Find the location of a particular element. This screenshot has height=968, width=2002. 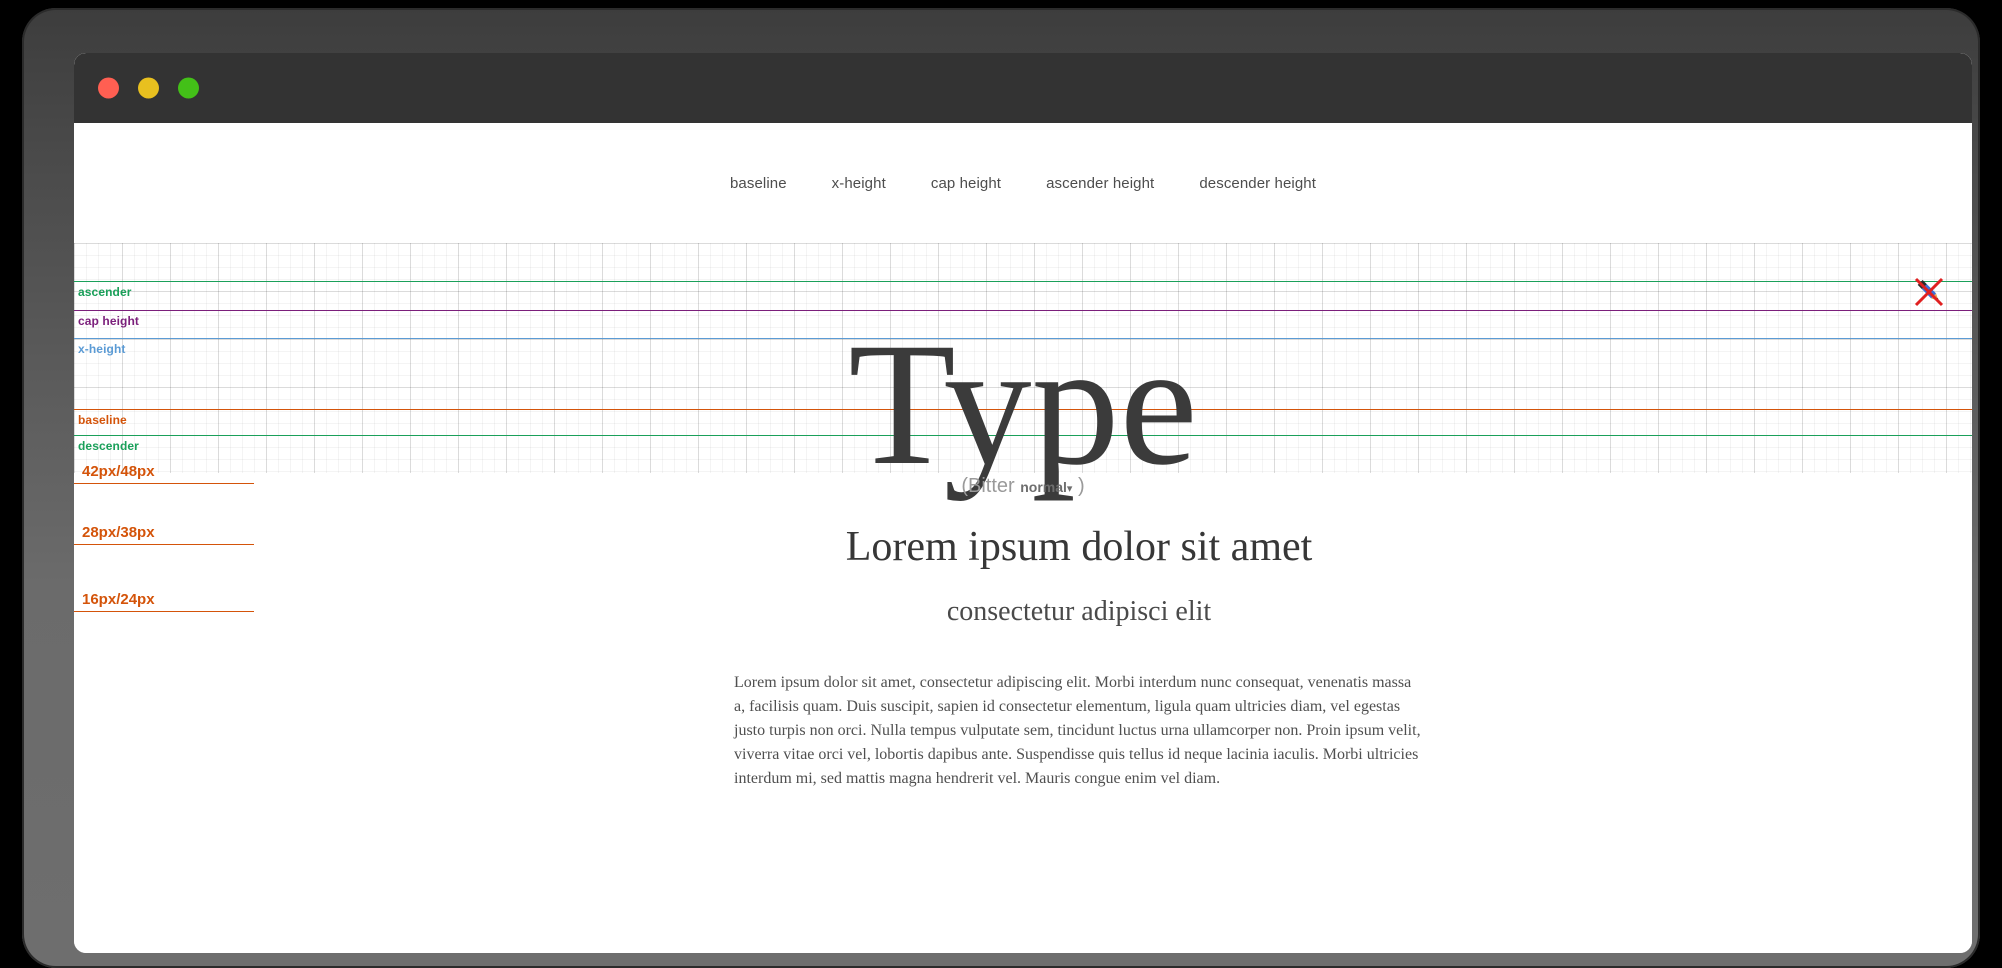

size-label-body: 16px/24px is located at coordinates (118, 599).